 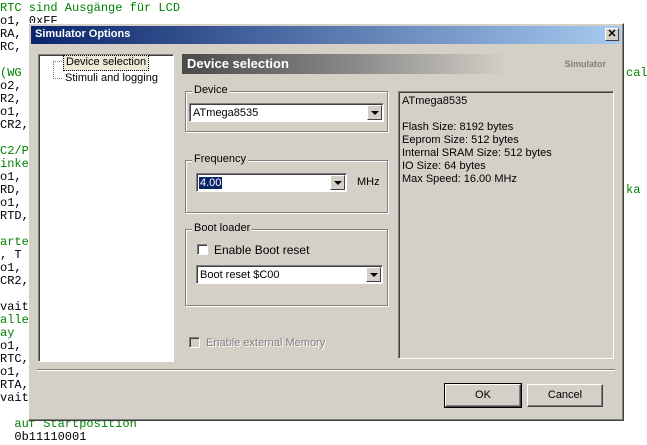 What do you see at coordinates (460, 140) in the screenshot?
I see `info-eeprom-size: Eeprom Size: 512 bytes` at bounding box center [460, 140].